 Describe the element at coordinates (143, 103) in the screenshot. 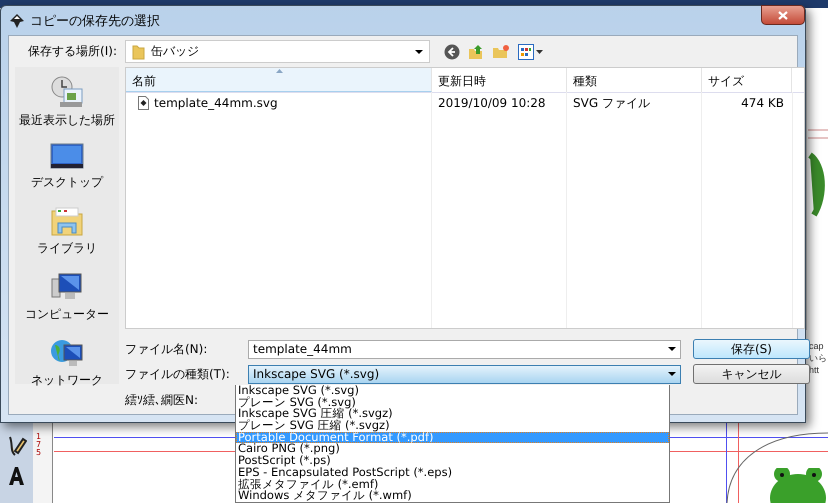

I see `file-icon` at that location.